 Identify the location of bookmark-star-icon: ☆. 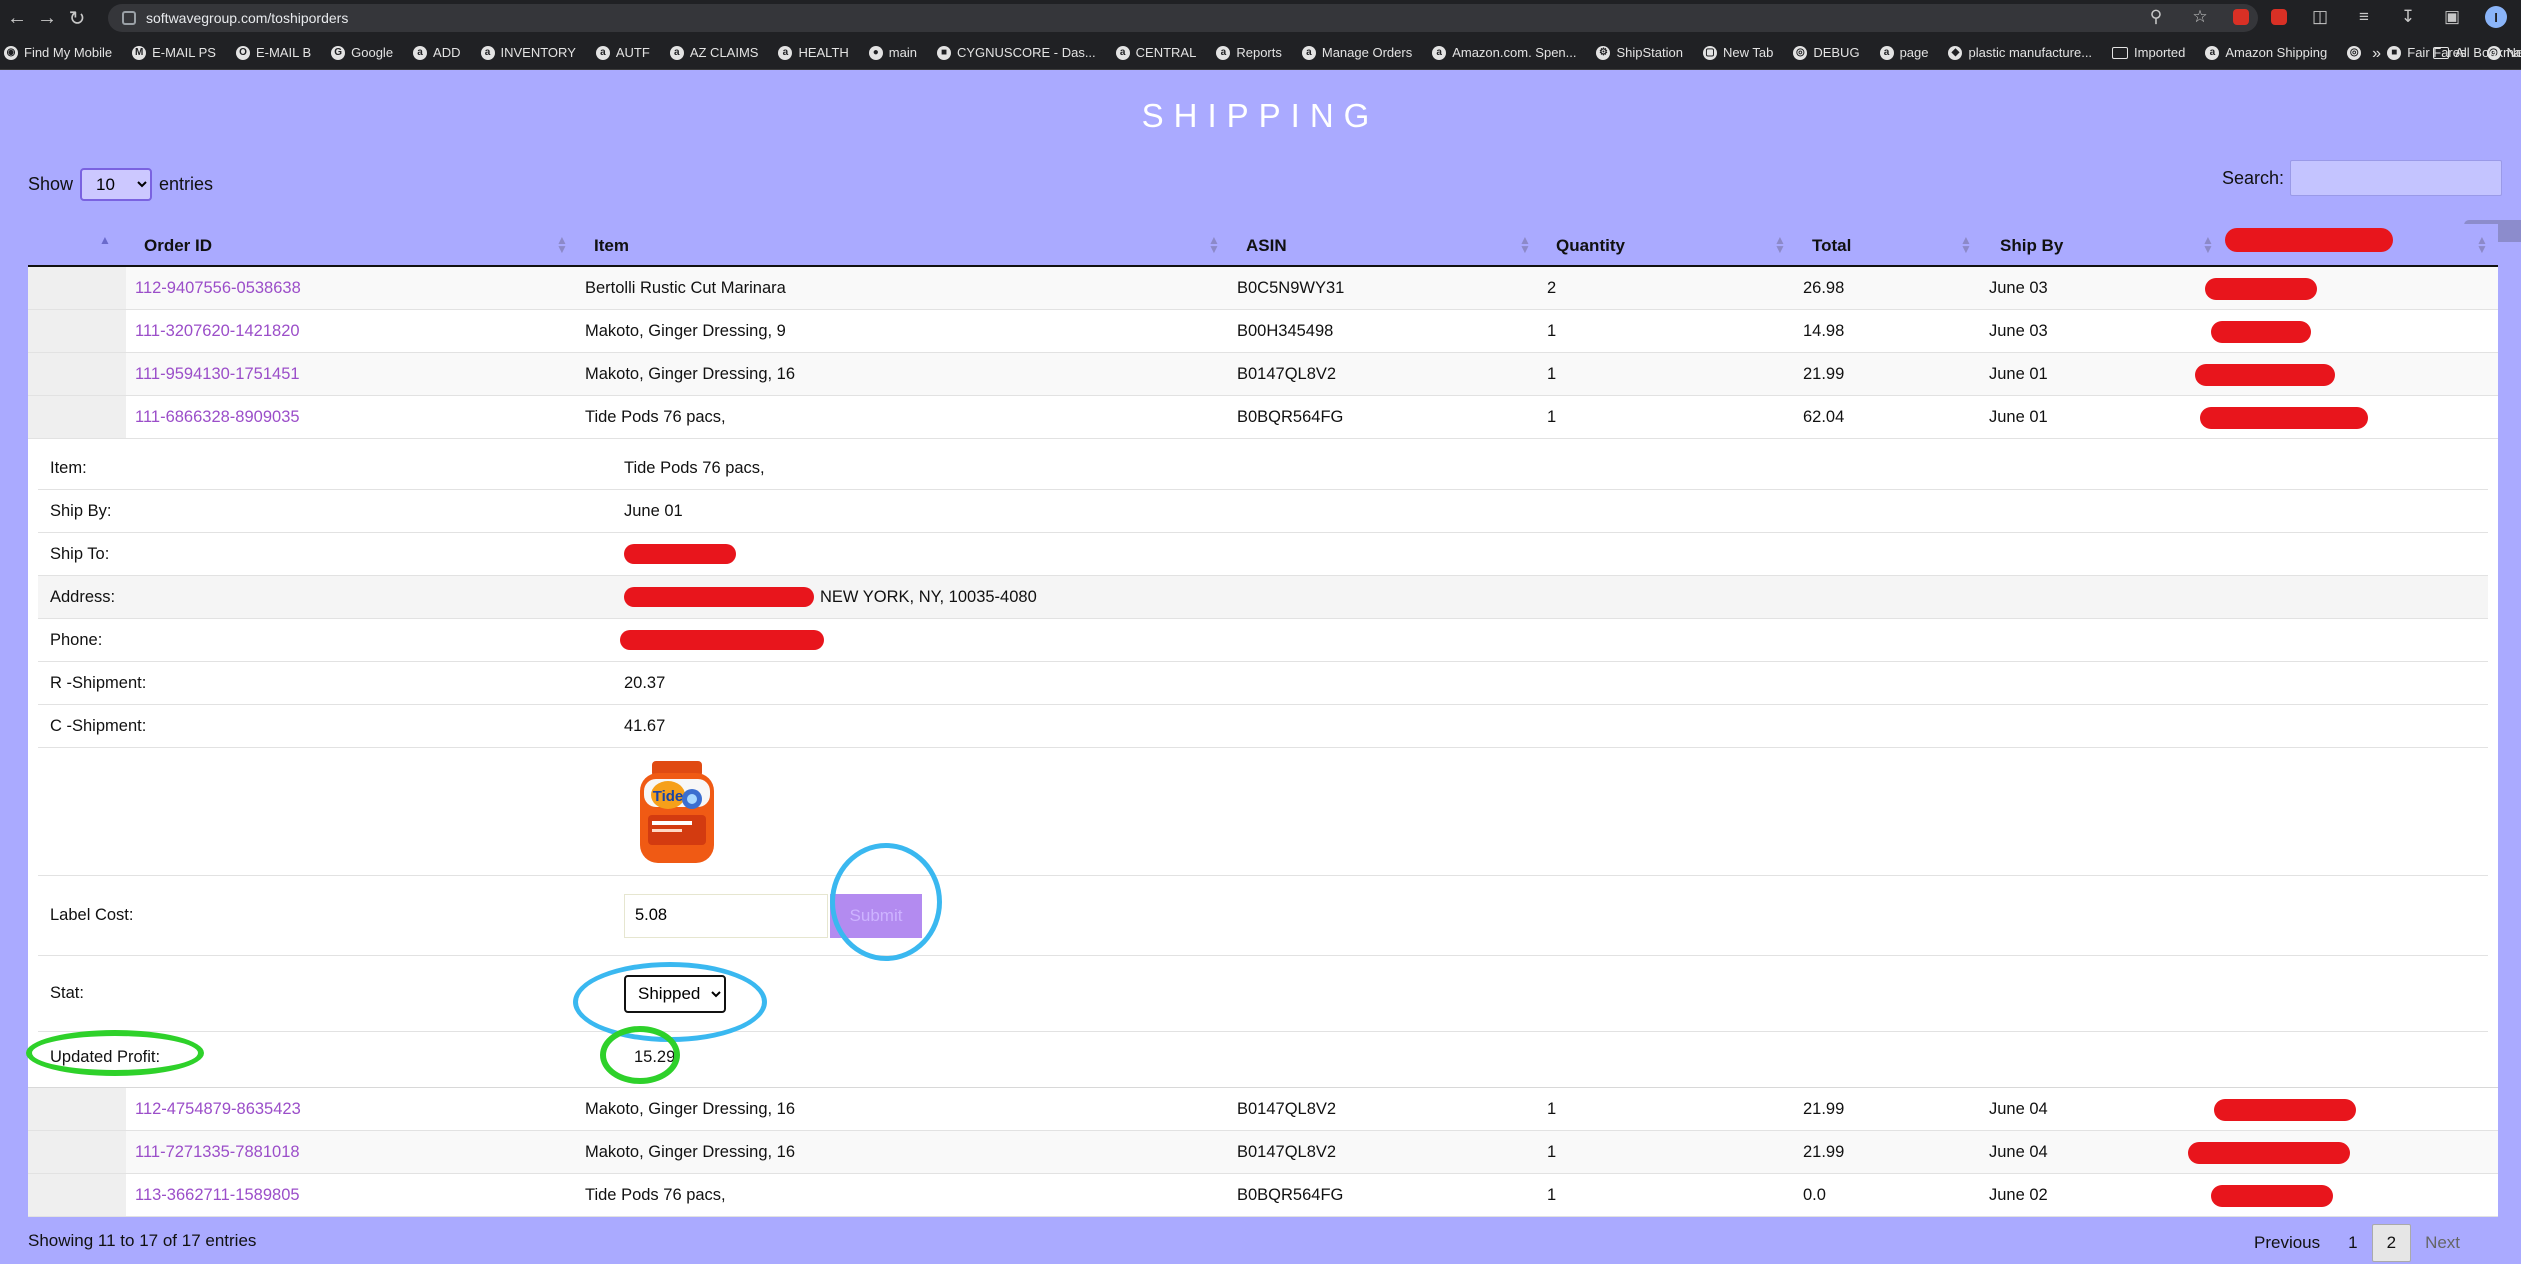
(2200, 17).